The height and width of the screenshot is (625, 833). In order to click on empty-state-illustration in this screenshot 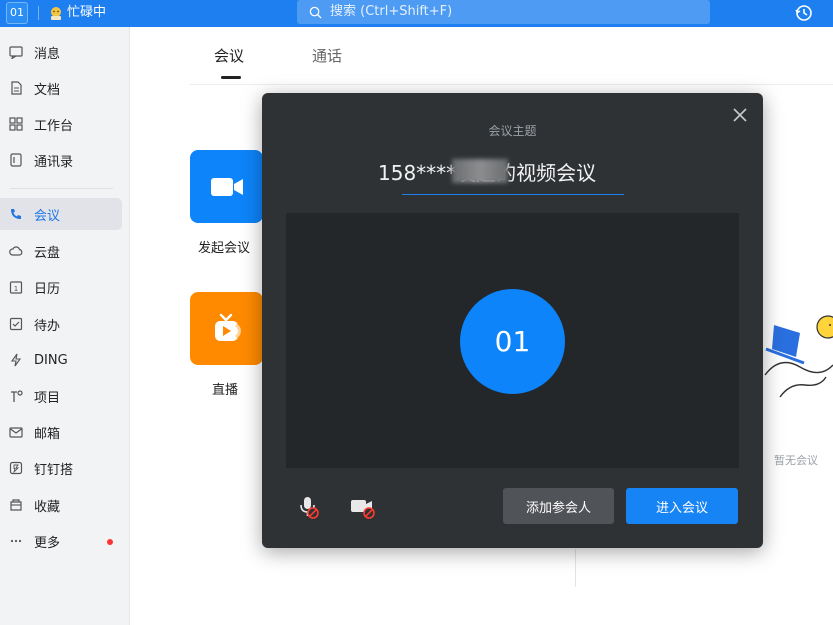, I will do `click(798, 356)`.